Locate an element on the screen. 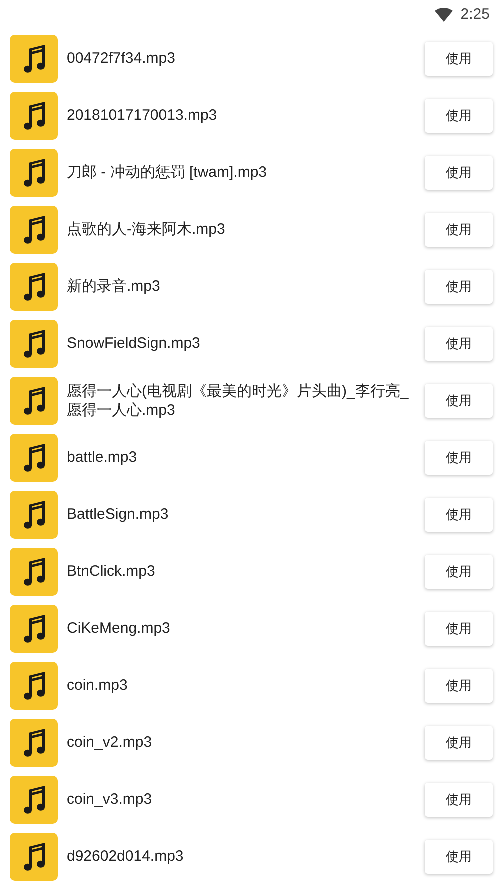  file-name: 愿得一人心(电视剧《最美的时光》片头曲)_李行亮_愿得一人心.mp3 is located at coordinates (238, 401).